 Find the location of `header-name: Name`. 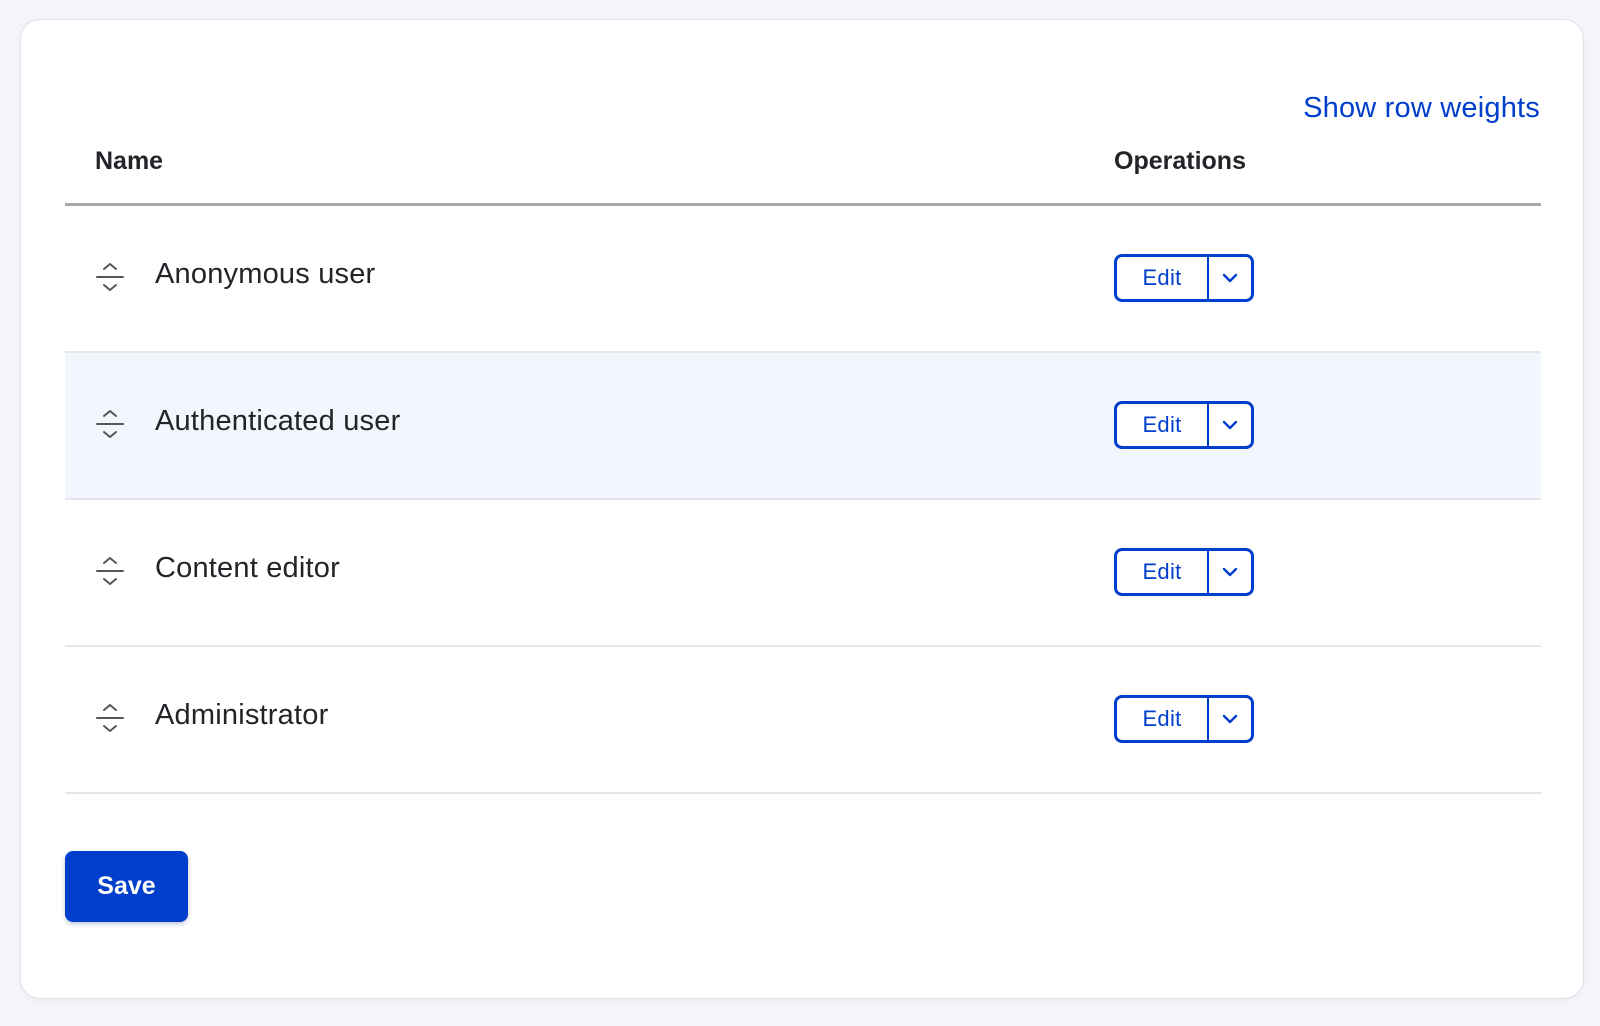

header-name: Name is located at coordinates (129, 161).